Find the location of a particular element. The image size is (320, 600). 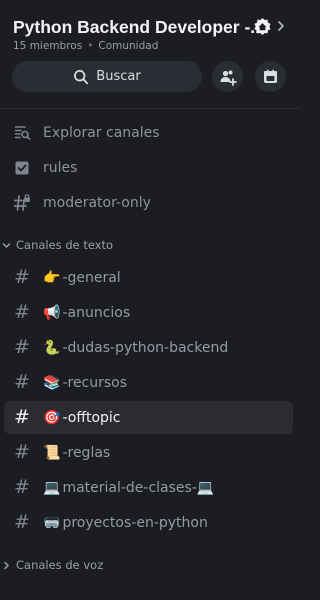

category-text-label: Canales de texto is located at coordinates (65, 245).